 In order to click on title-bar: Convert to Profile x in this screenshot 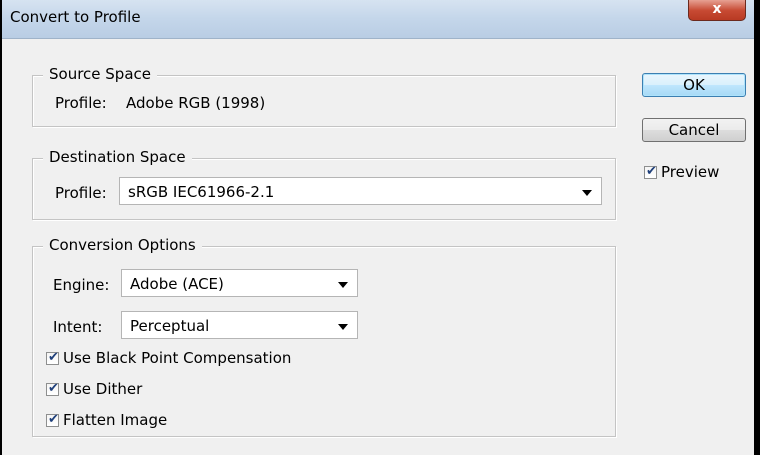, I will do `click(378, 19)`.